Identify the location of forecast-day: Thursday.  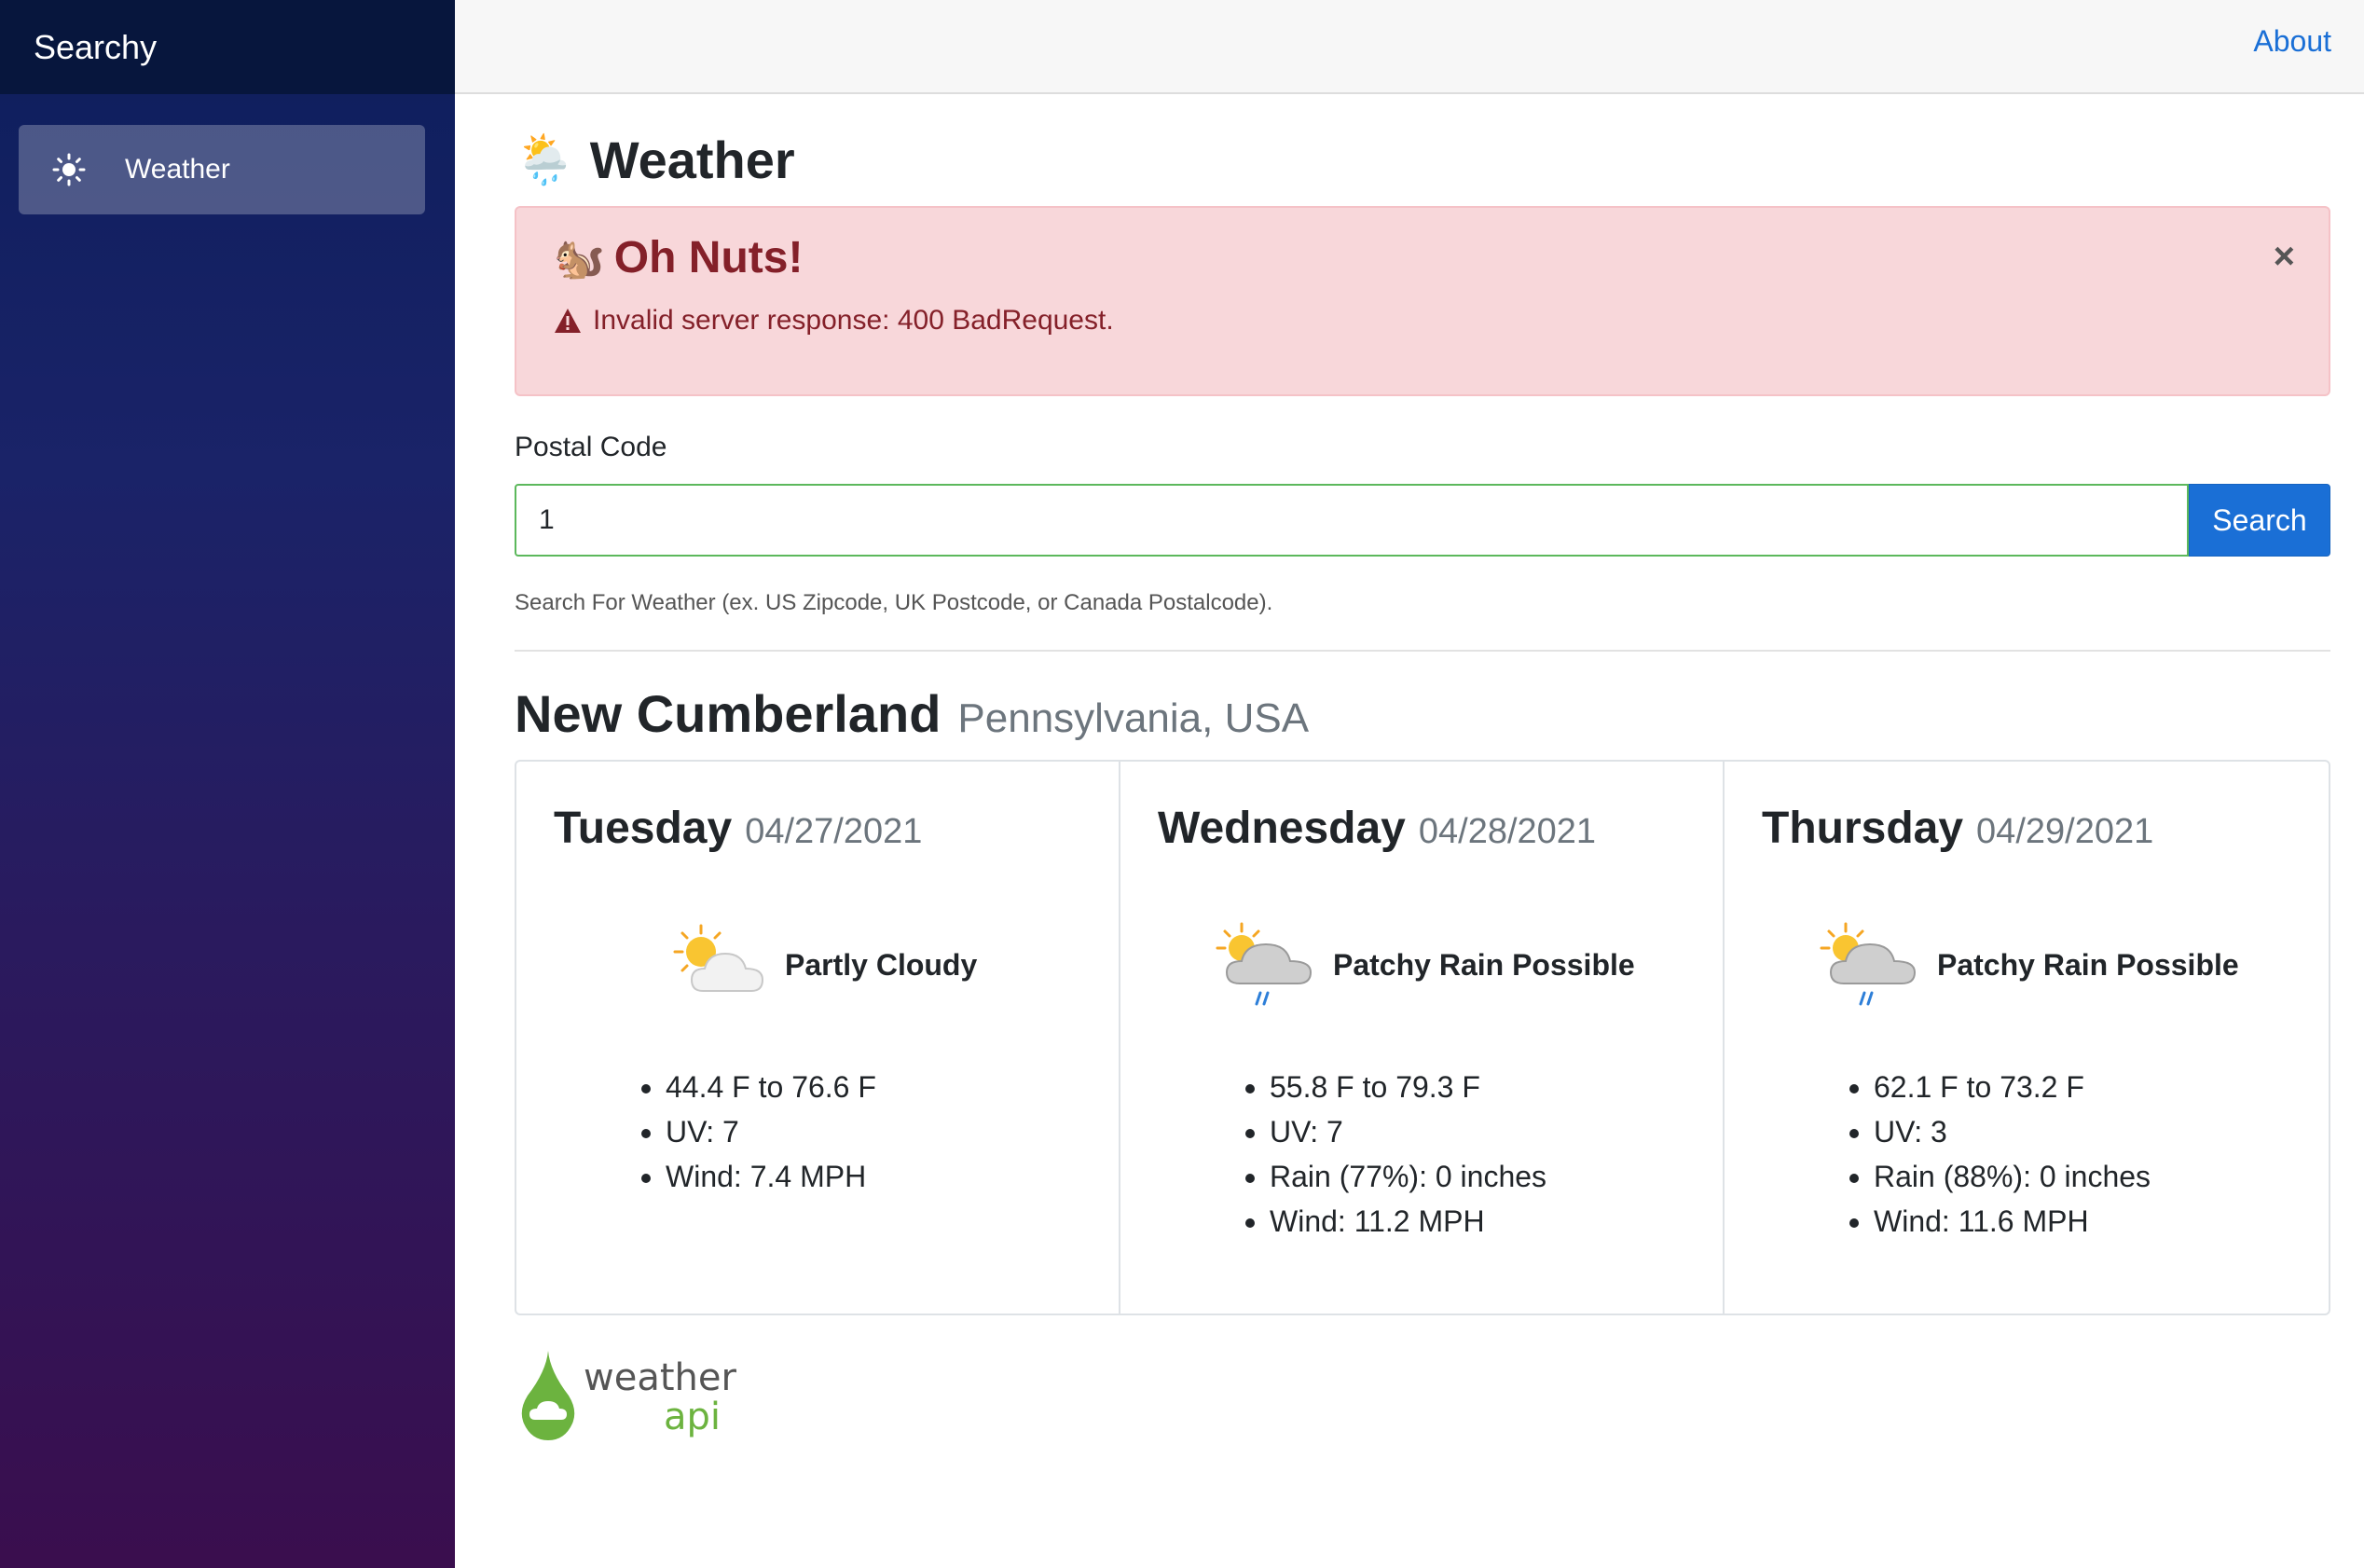
(1863, 828).